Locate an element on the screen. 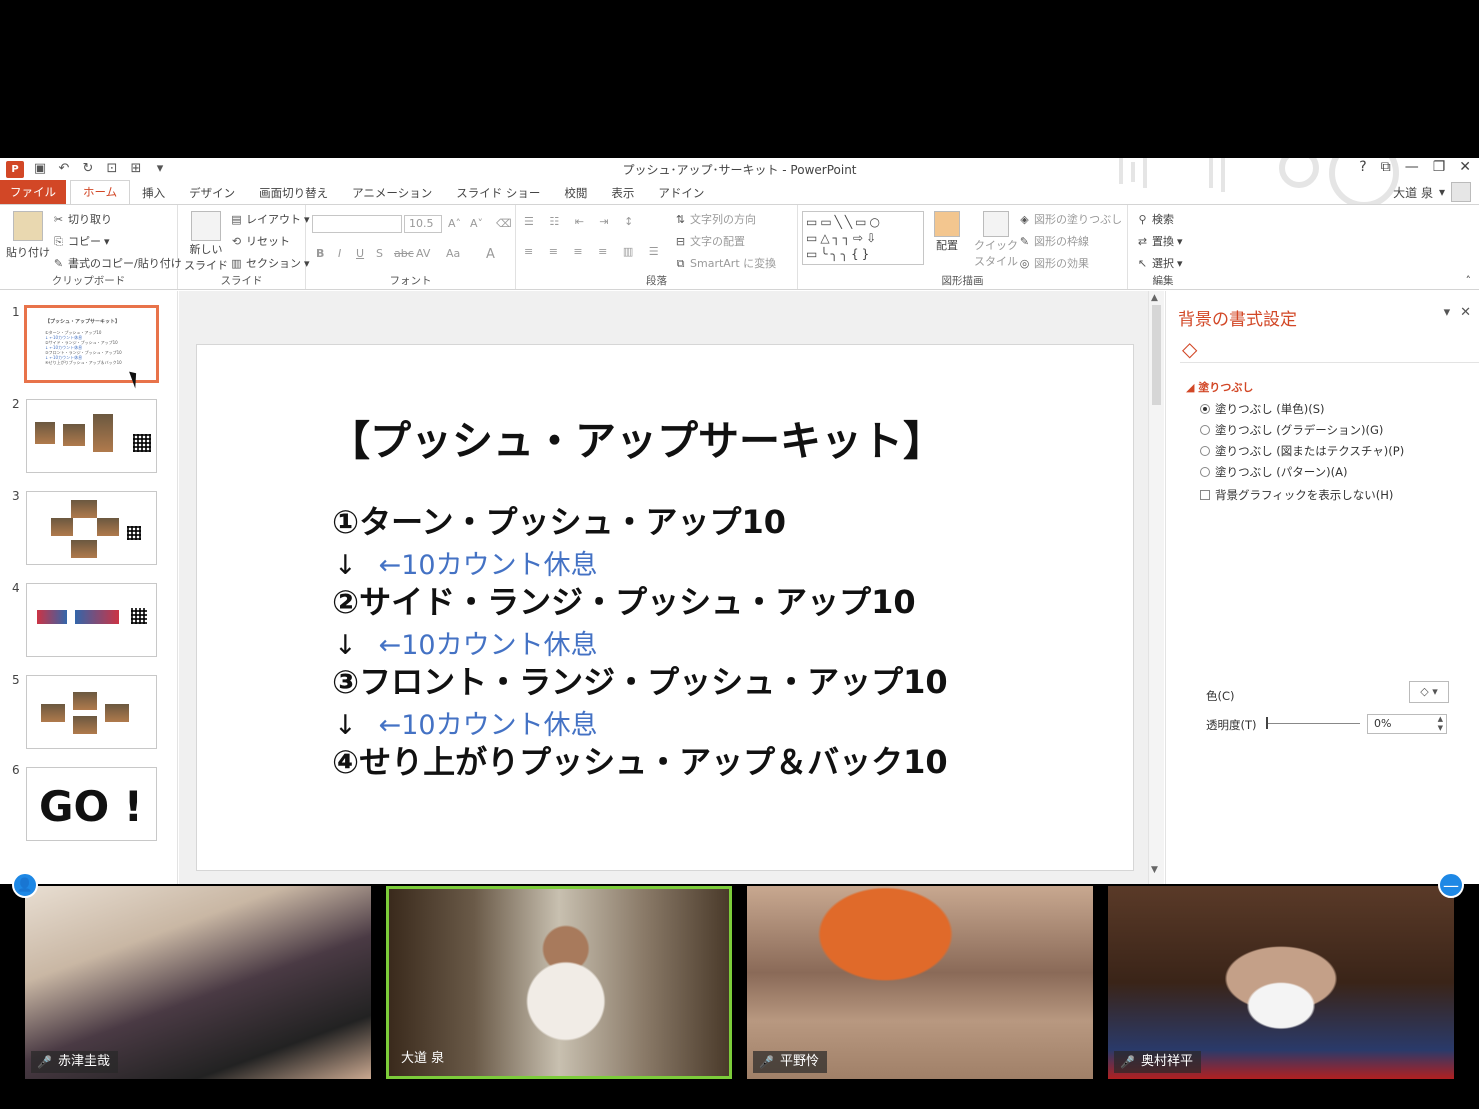  exercise-line-3: ③フロント・ランジ・プッシュ・アップ10 is located at coordinates (640, 680).